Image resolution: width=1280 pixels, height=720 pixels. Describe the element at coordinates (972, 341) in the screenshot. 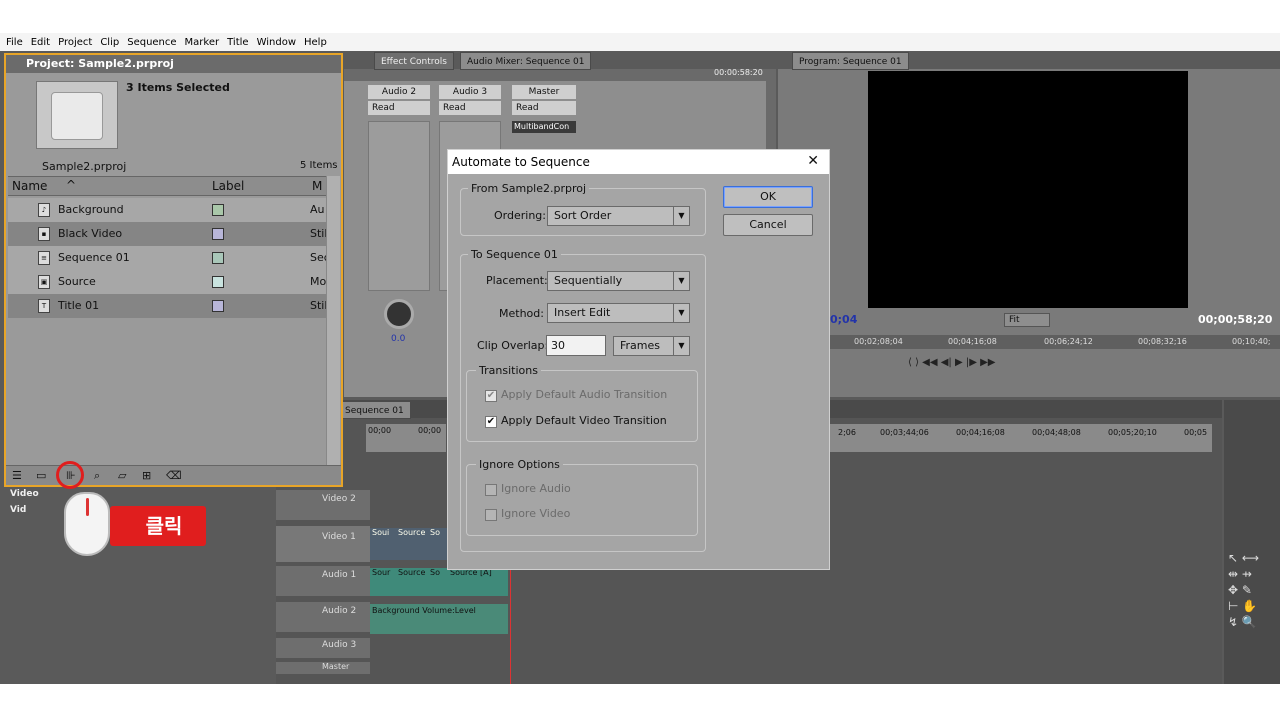

I see `program-ruler-tick: 00;04;16;08` at that location.